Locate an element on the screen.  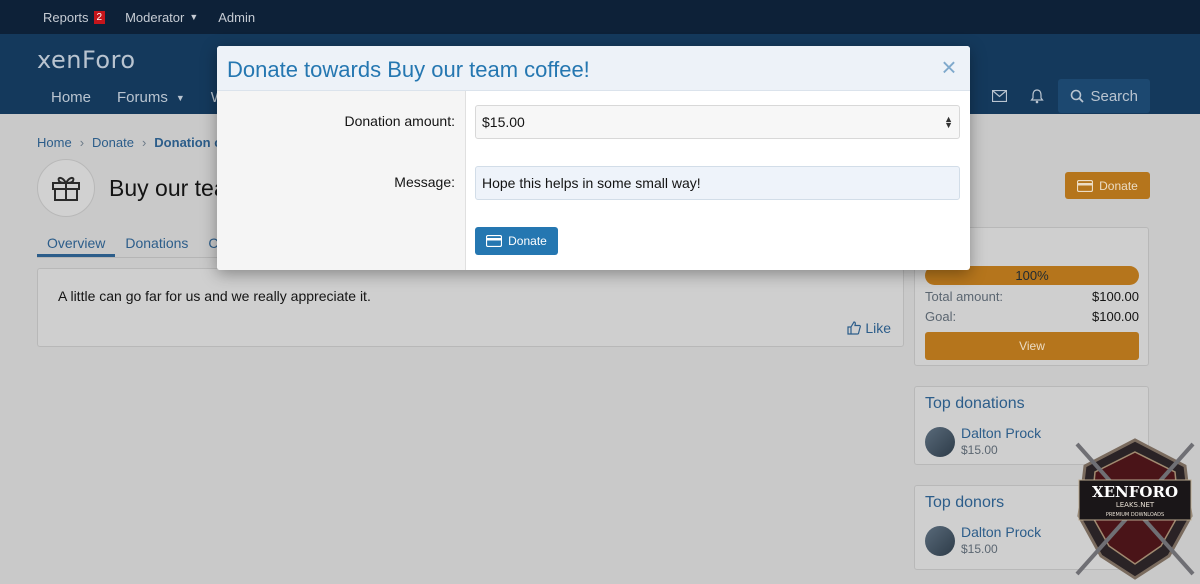
gift-icon is located at coordinates (66, 188).